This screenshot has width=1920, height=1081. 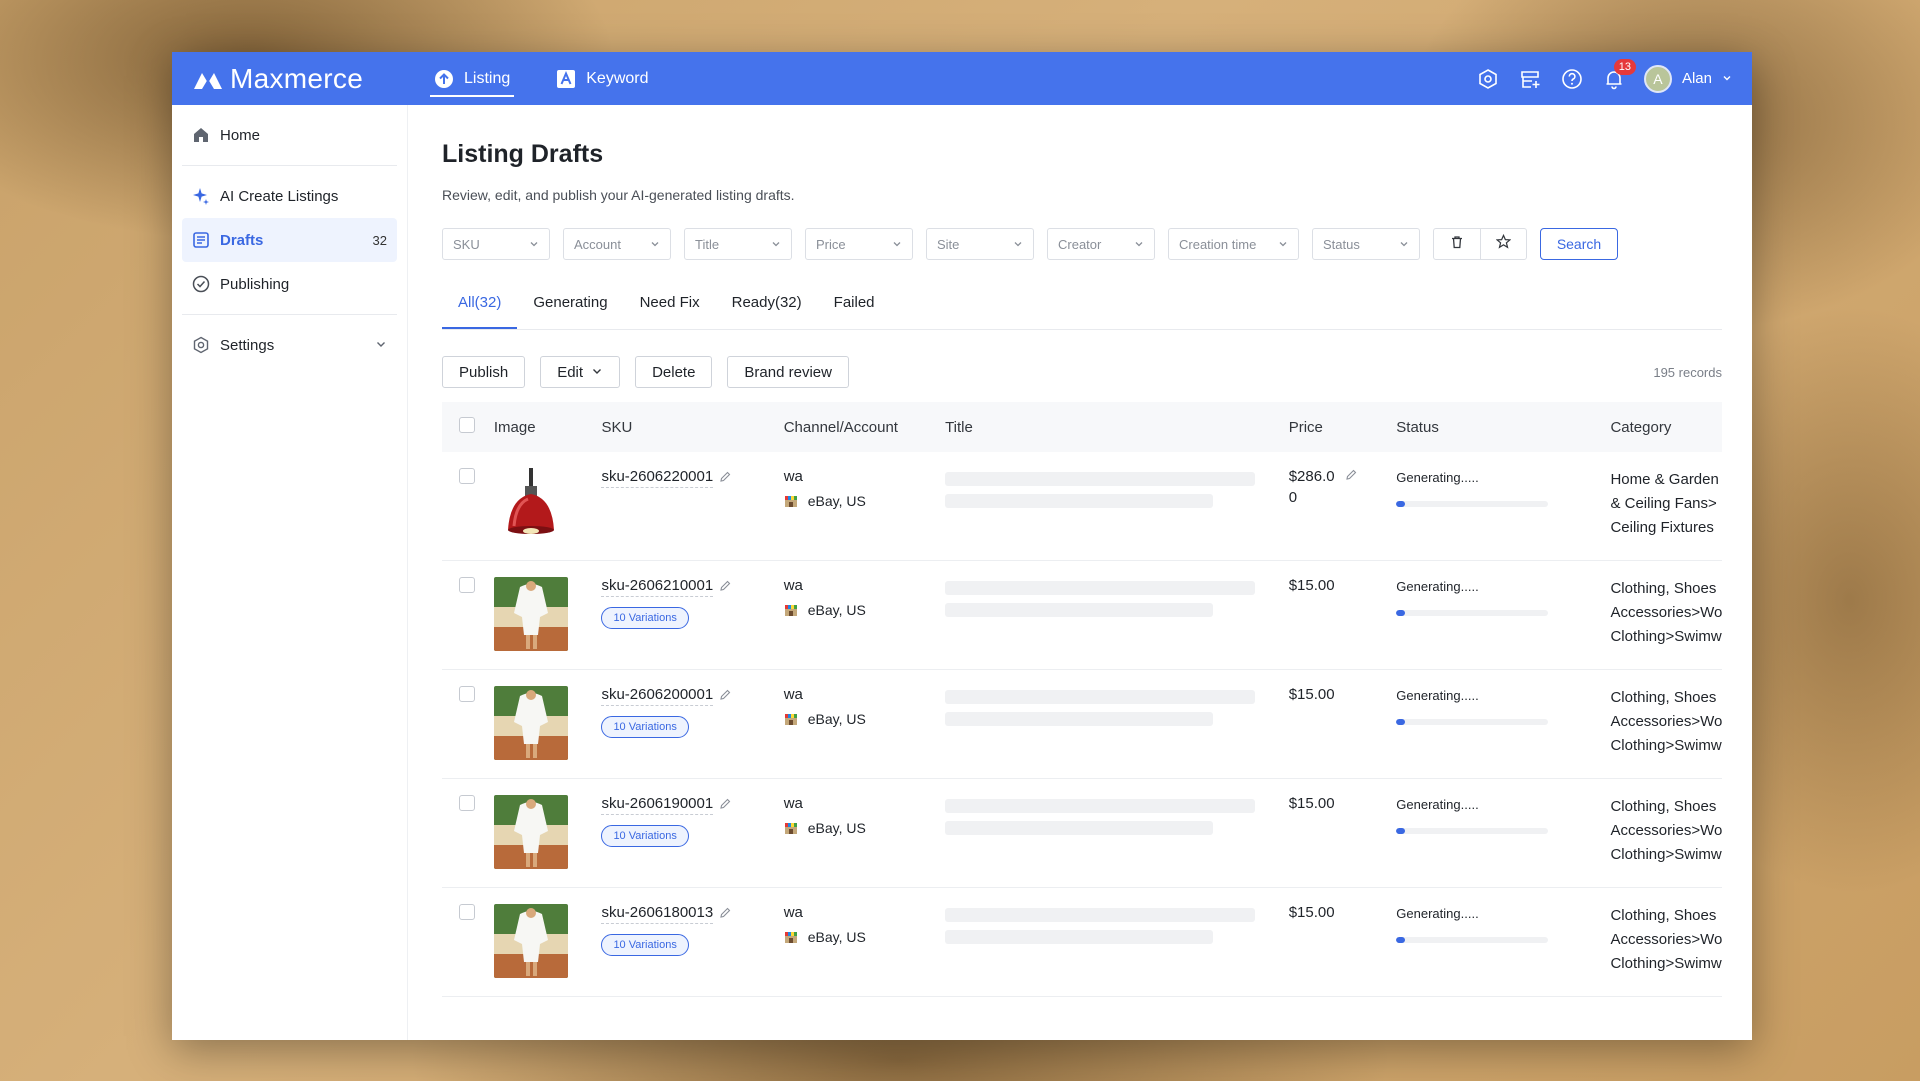 What do you see at coordinates (484, 372) in the screenshot?
I see `publish-button: Publish` at bounding box center [484, 372].